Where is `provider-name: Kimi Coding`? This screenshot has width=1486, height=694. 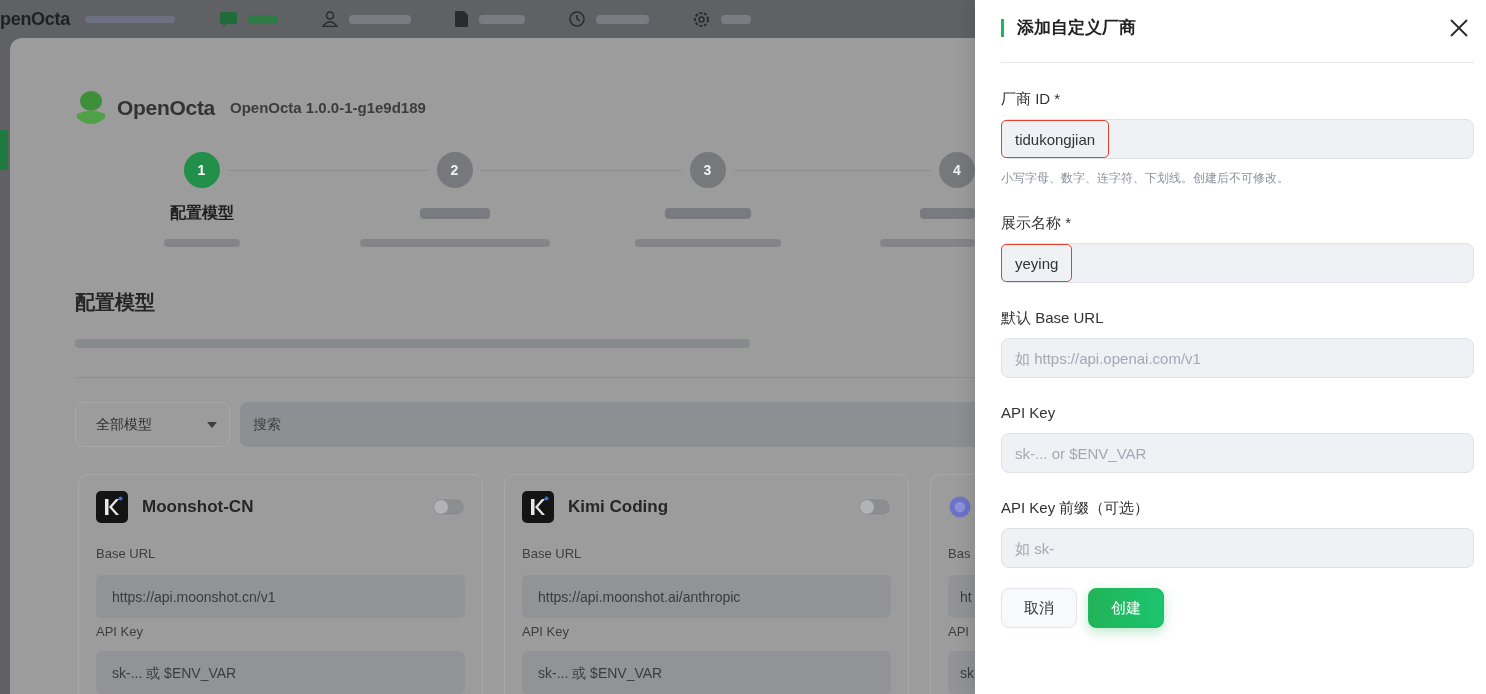 provider-name: Kimi Coding is located at coordinates (618, 507).